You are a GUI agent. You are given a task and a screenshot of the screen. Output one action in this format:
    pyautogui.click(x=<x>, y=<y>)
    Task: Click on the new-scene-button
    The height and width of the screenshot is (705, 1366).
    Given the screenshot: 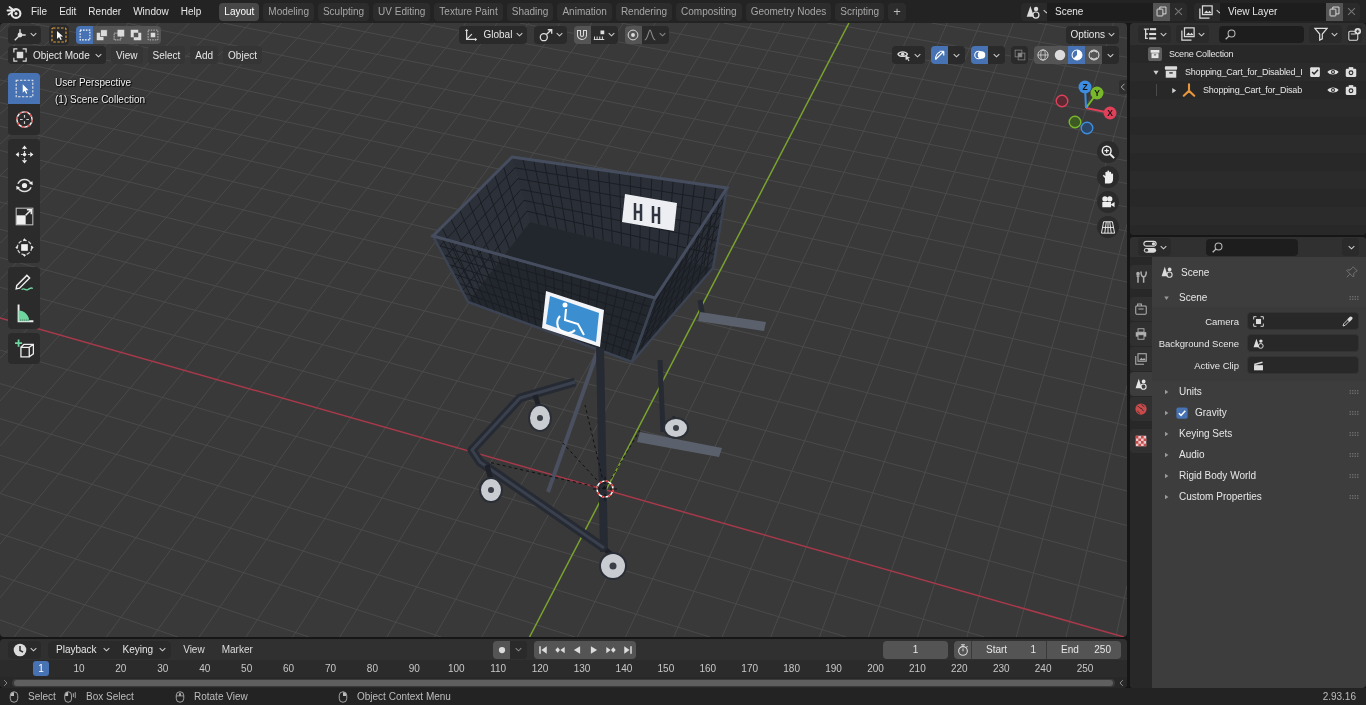 What is the action you would take?
    pyautogui.click(x=1161, y=11)
    